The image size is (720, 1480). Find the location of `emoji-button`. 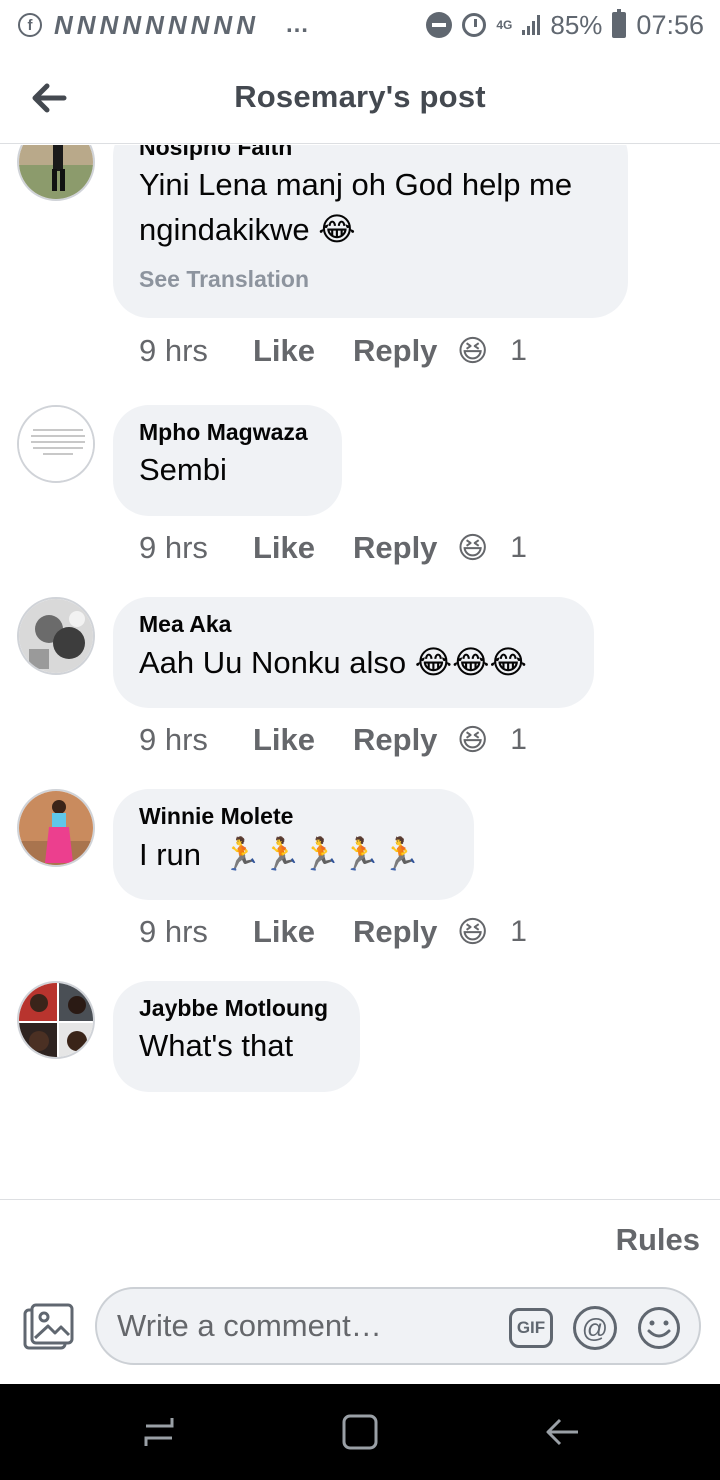

emoji-button is located at coordinates (659, 1328).